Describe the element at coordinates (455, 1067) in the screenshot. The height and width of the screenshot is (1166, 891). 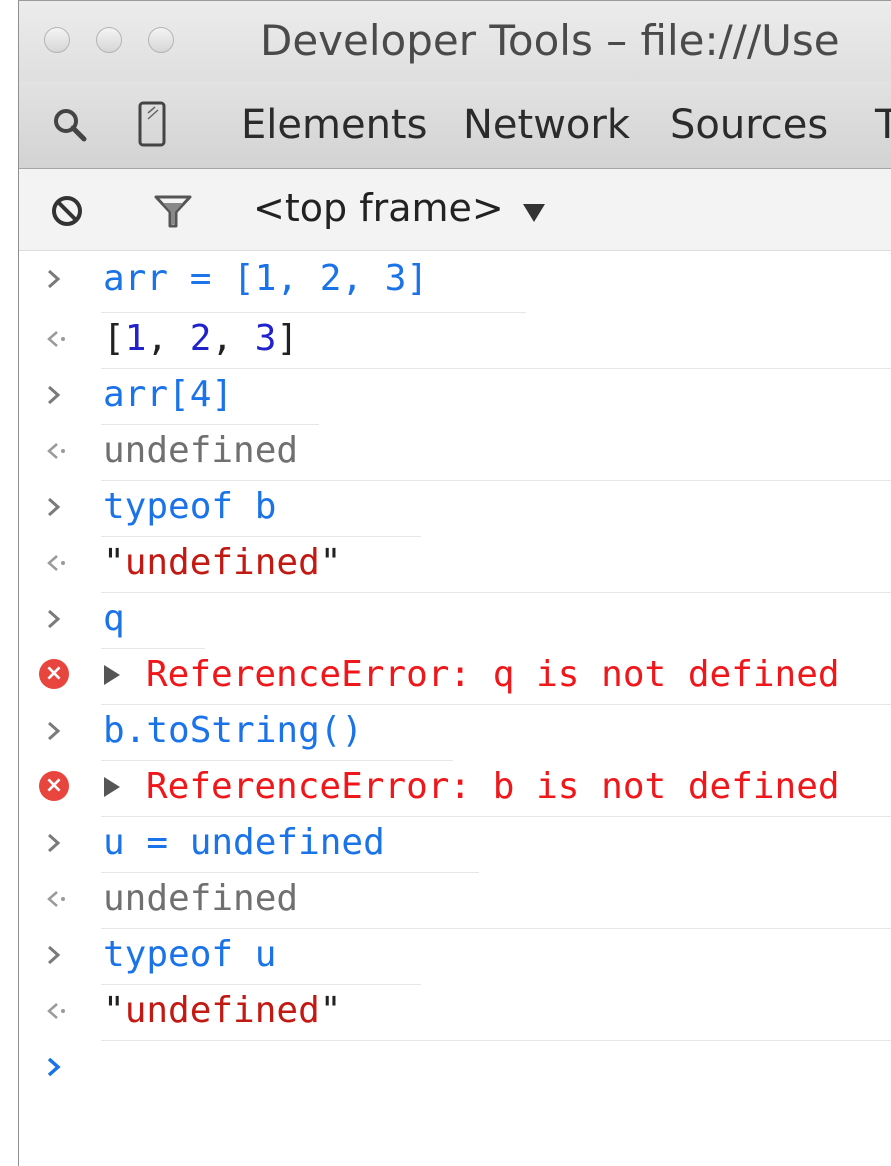
I see `console-prompt-row` at that location.